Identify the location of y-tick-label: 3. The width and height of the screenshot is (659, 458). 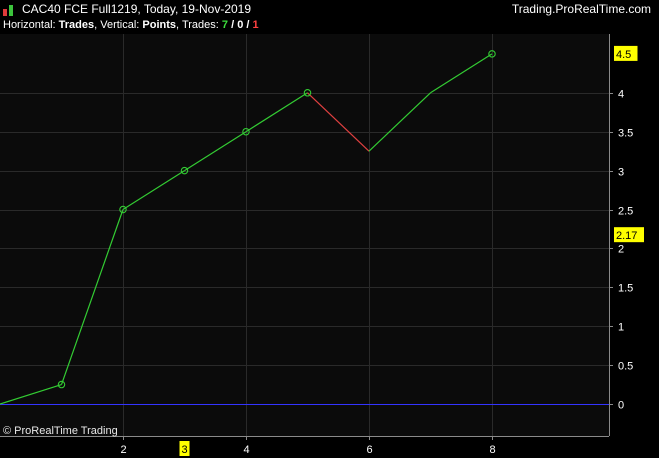
(621, 173).